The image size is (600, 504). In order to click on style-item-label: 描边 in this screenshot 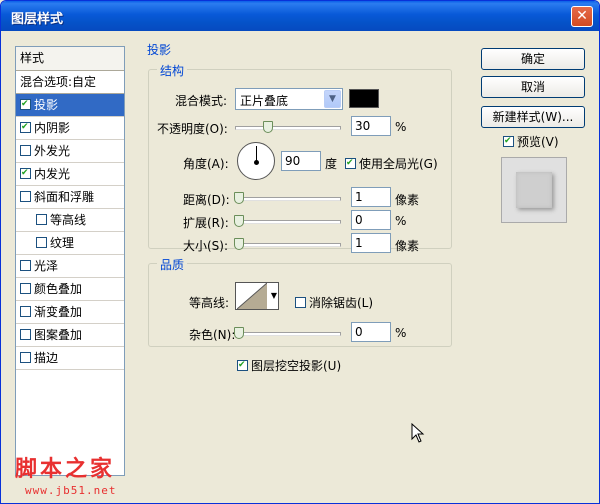, I will do `click(46, 358)`.